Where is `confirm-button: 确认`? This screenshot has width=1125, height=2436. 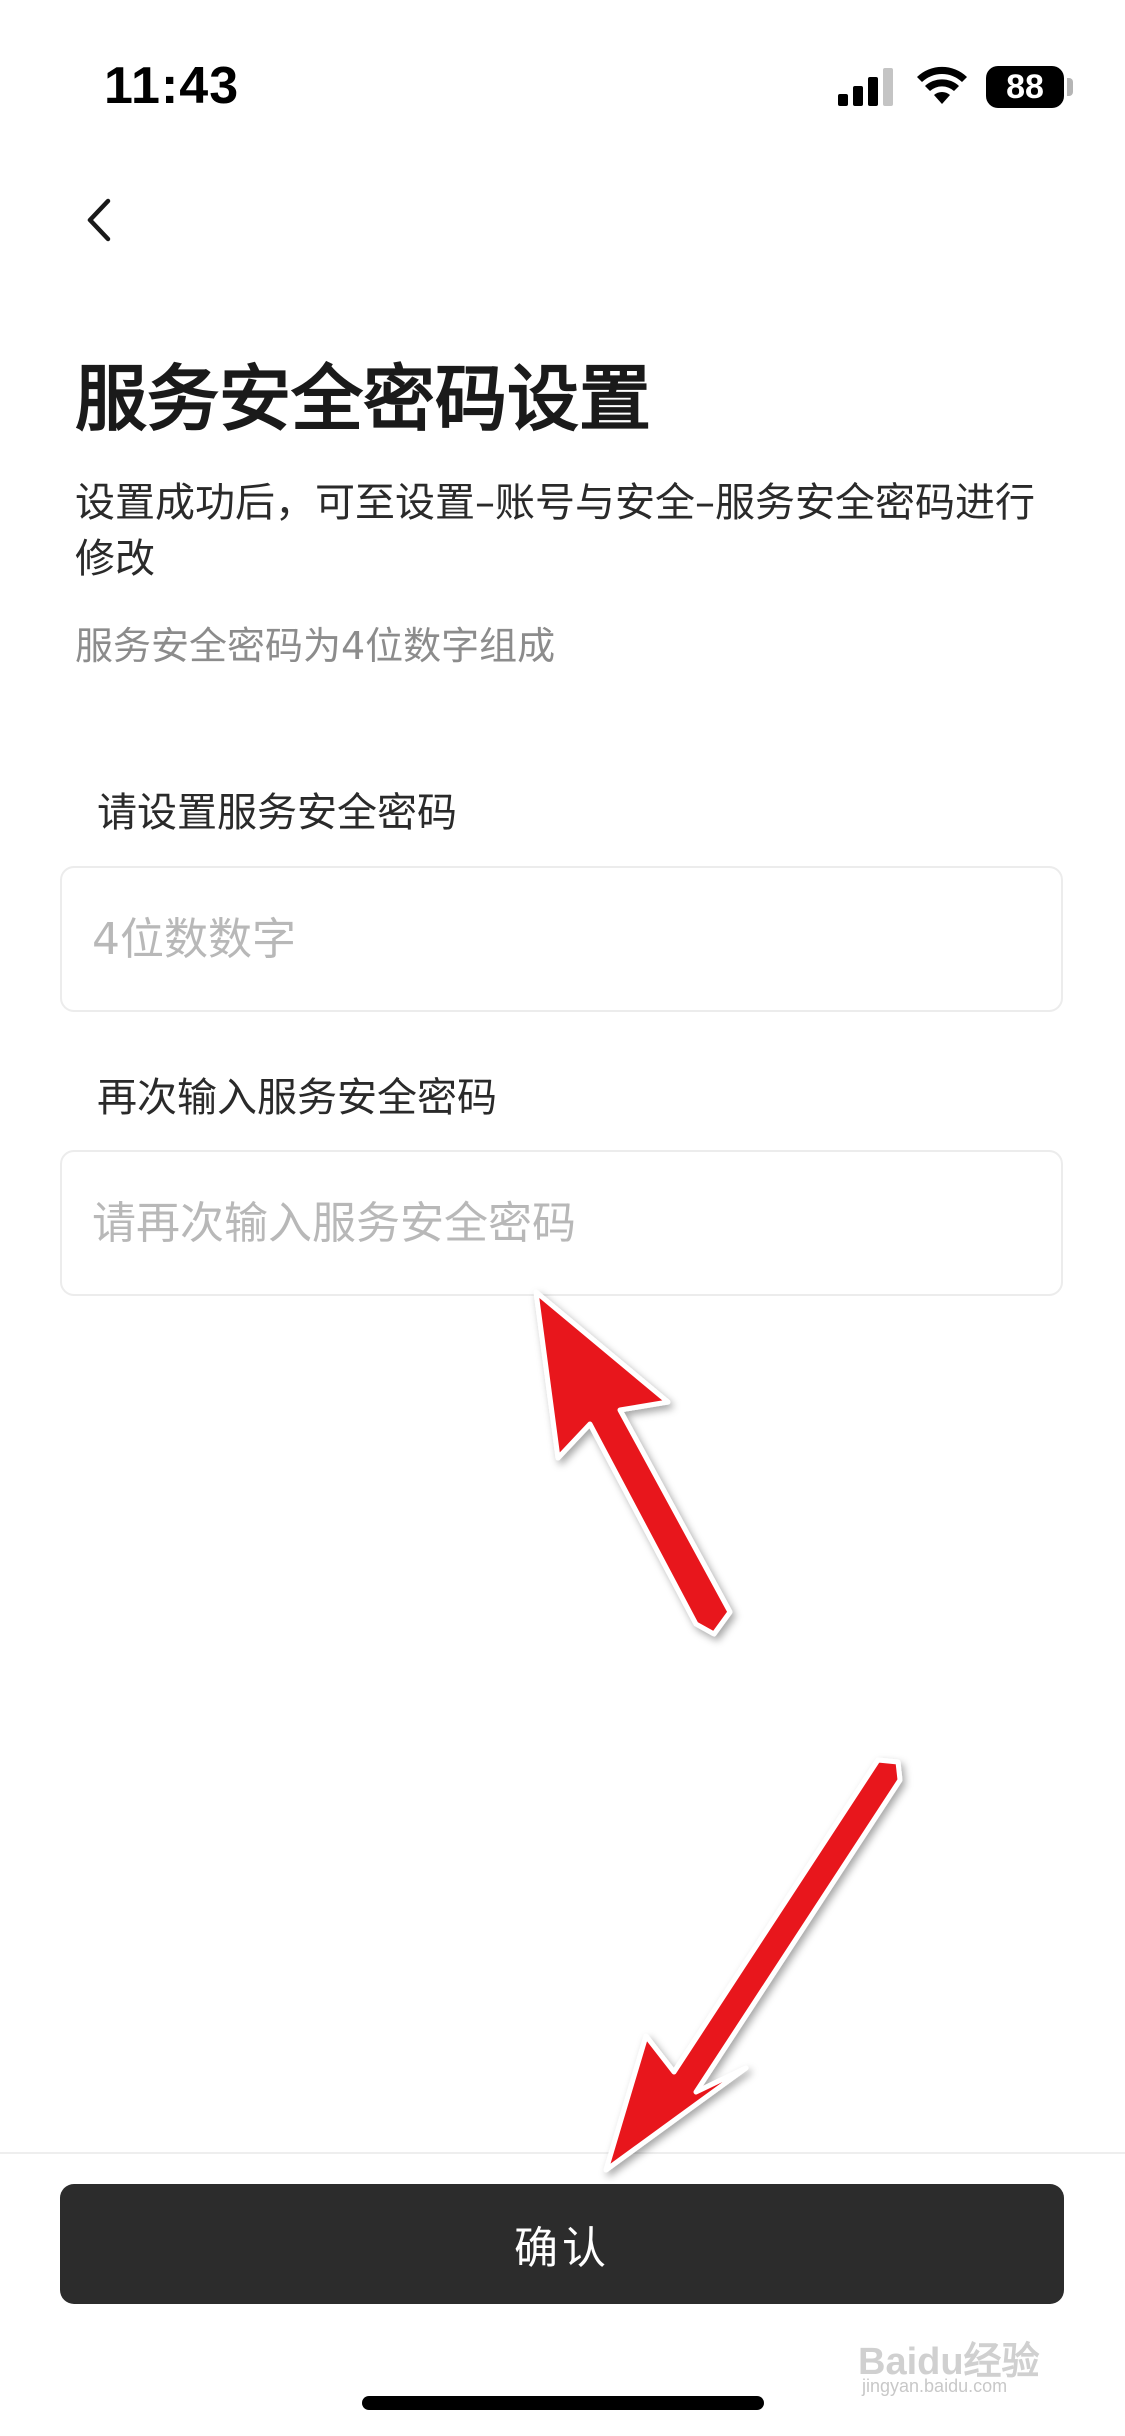
confirm-button: 确认 is located at coordinates (562, 2244).